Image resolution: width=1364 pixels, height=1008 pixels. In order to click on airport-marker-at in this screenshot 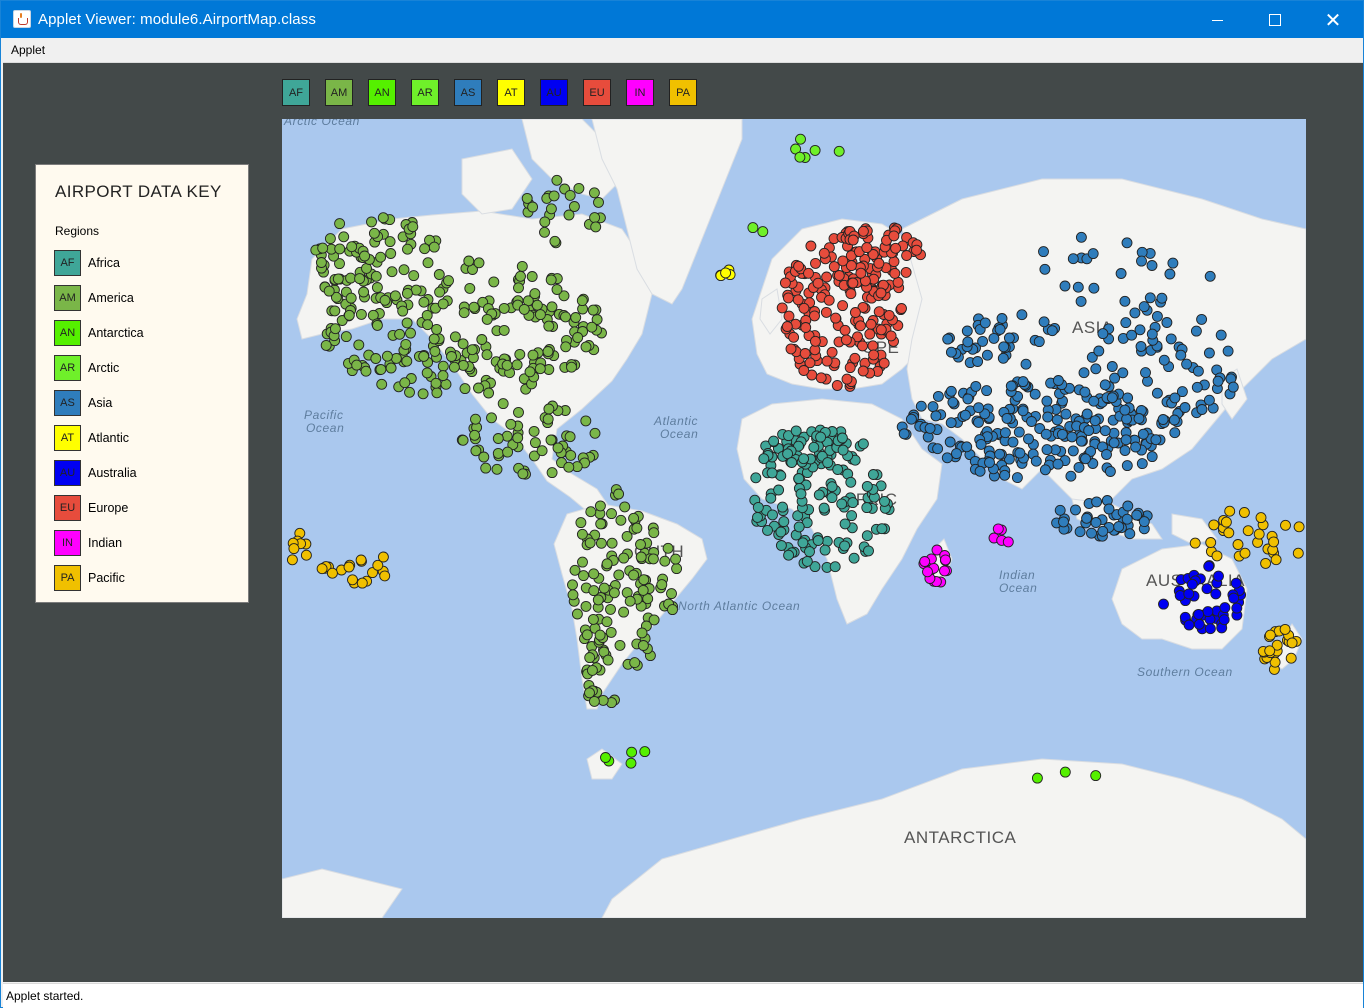, I will do `click(726, 273)`.